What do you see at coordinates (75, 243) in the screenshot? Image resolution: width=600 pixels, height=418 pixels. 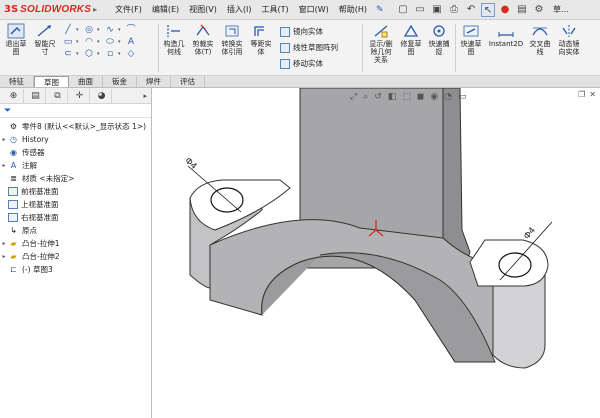 I see `tree-item-boss-extrude1: ▸ ▰ 凸台-拉伸1` at bounding box center [75, 243].